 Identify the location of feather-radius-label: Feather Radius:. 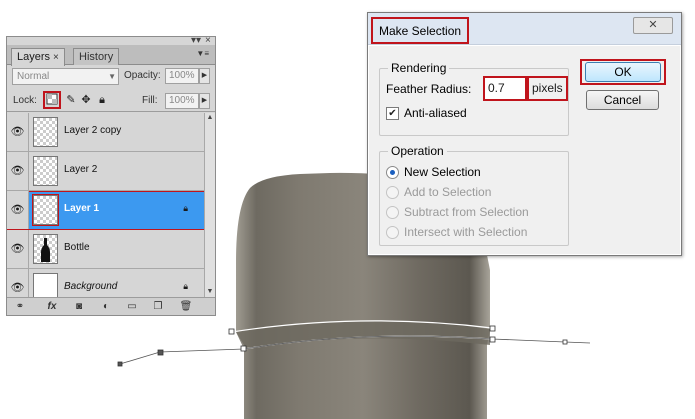
(429, 89).